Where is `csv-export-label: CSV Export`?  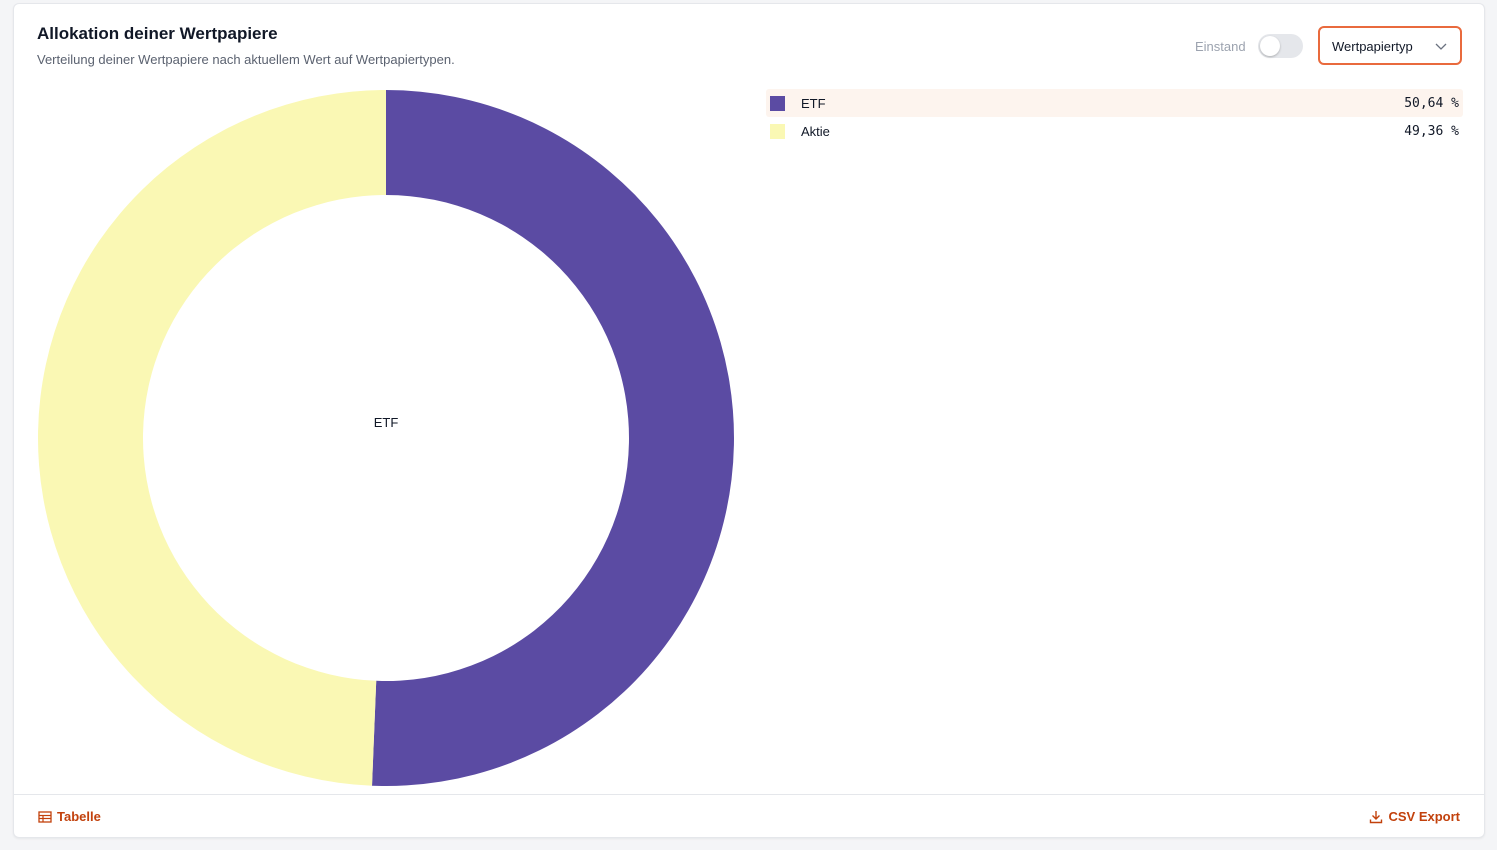 csv-export-label: CSV Export is located at coordinates (1424, 816).